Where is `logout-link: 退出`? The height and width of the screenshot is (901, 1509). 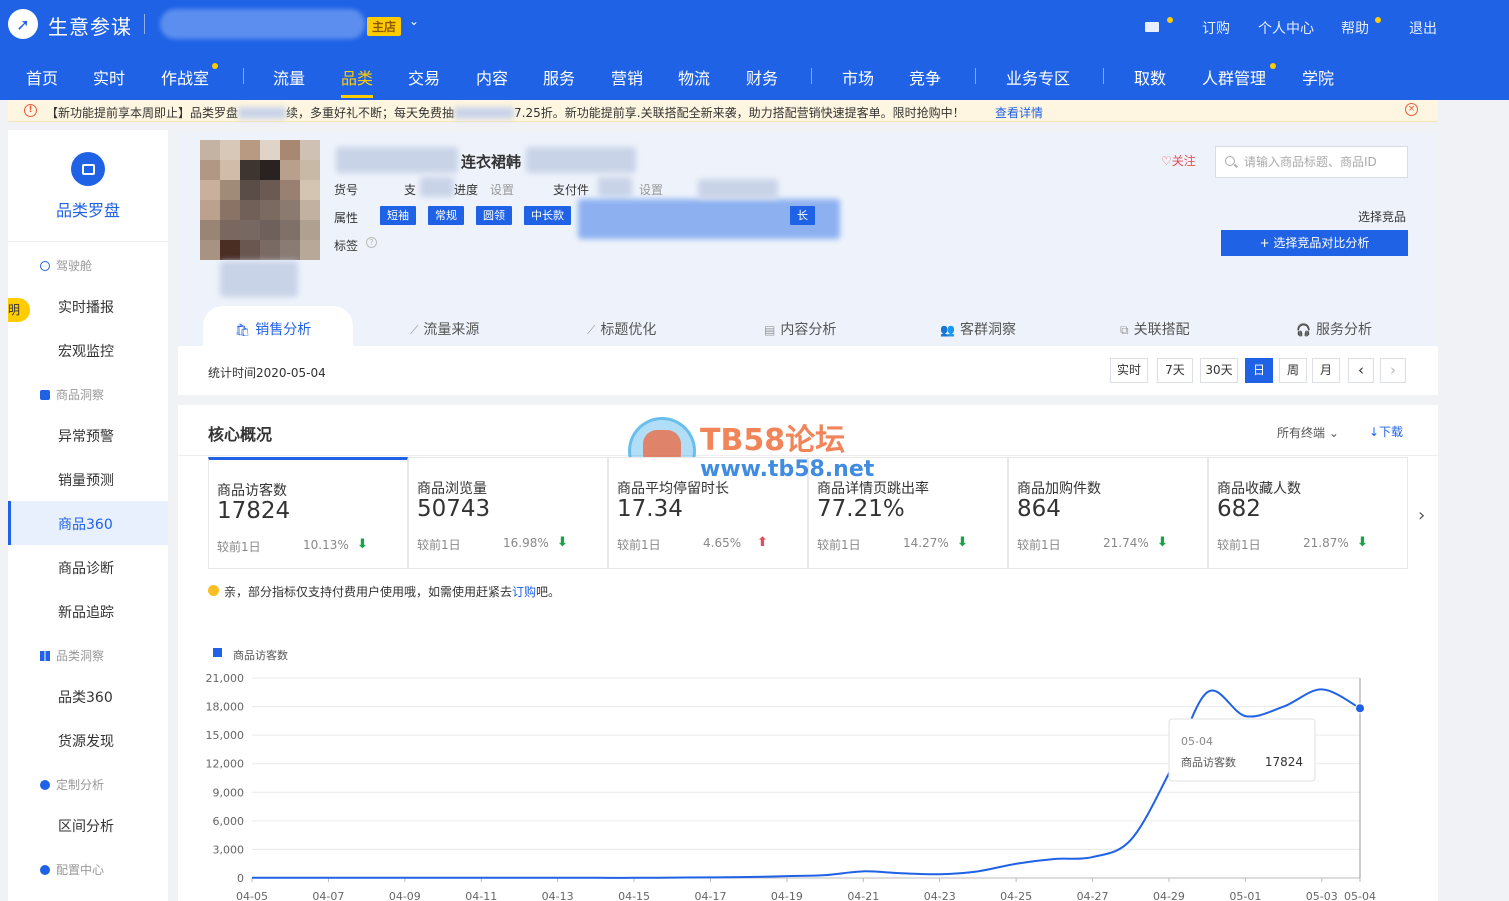
logout-link: 退出 is located at coordinates (1423, 28).